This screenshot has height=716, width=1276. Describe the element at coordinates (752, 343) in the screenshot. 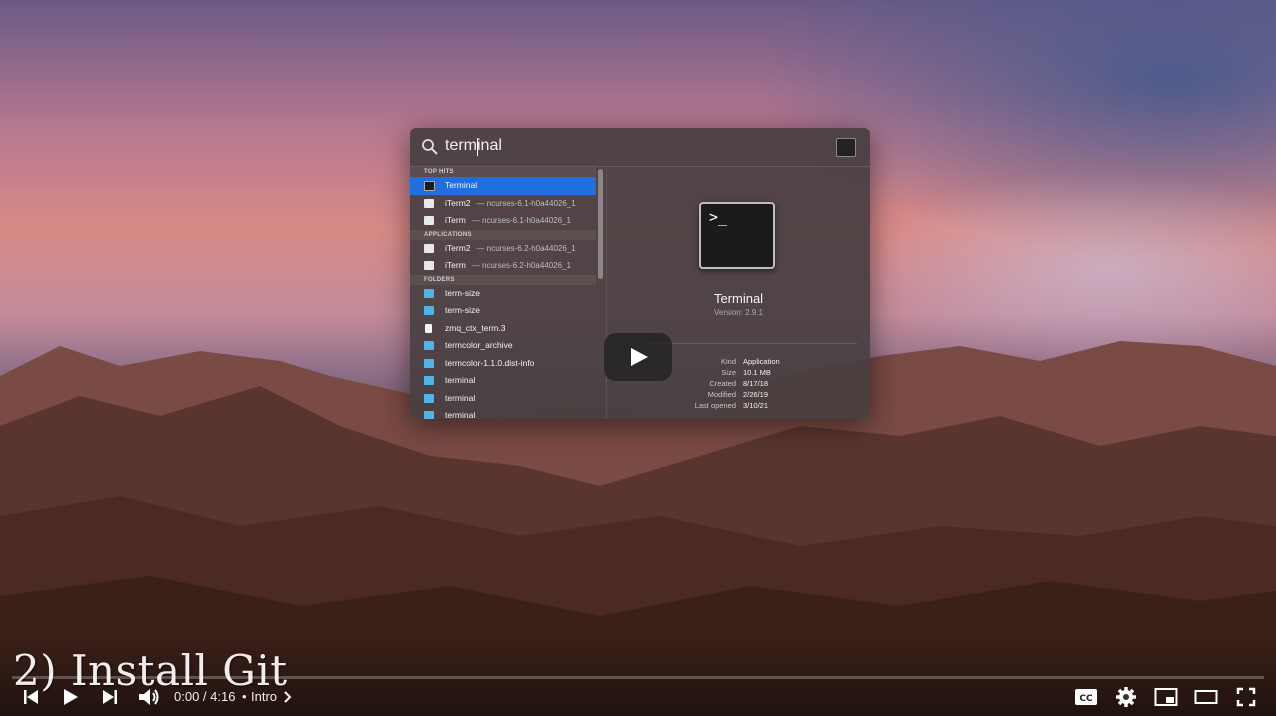

I see `preview-divider` at that location.